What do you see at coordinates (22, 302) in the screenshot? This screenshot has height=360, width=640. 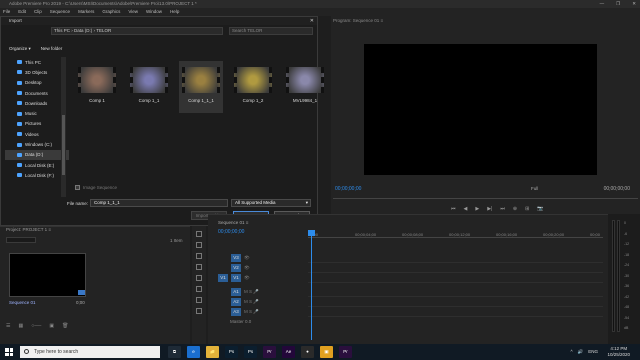 I see `sequence-name: Sequence 01` at bounding box center [22, 302].